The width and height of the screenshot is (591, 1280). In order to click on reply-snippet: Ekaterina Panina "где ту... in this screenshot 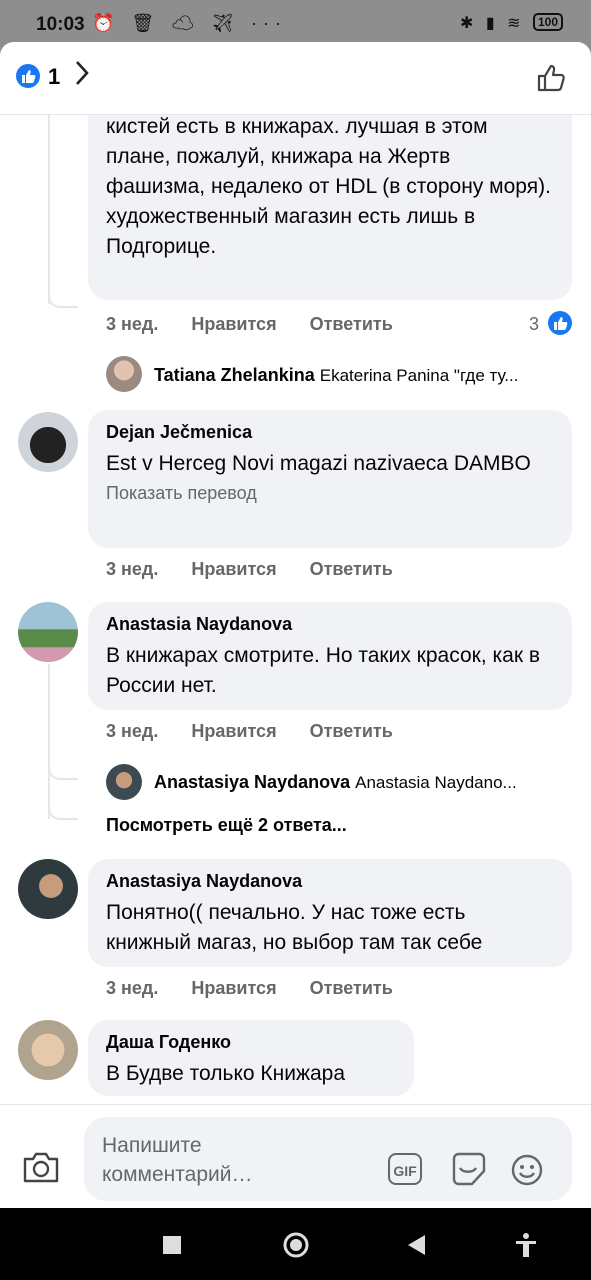, I will do `click(419, 375)`.